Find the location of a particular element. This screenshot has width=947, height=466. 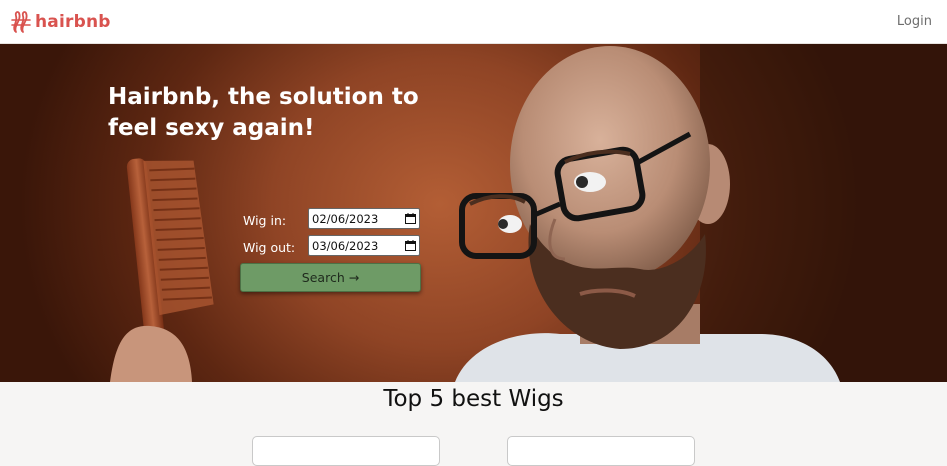

wigs-section-title: Top 5 best Wigs is located at coordinates (473, 399).